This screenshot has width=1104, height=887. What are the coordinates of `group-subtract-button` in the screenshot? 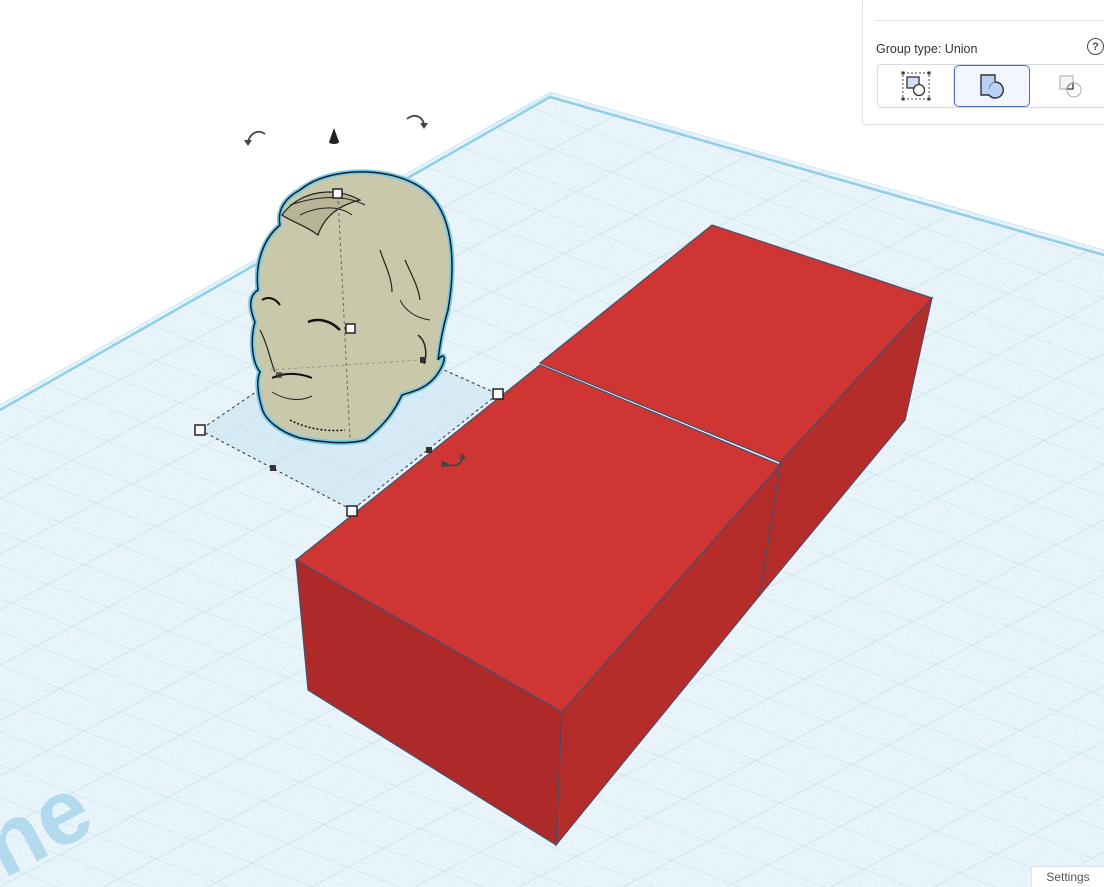 It's located at (1068, 86).